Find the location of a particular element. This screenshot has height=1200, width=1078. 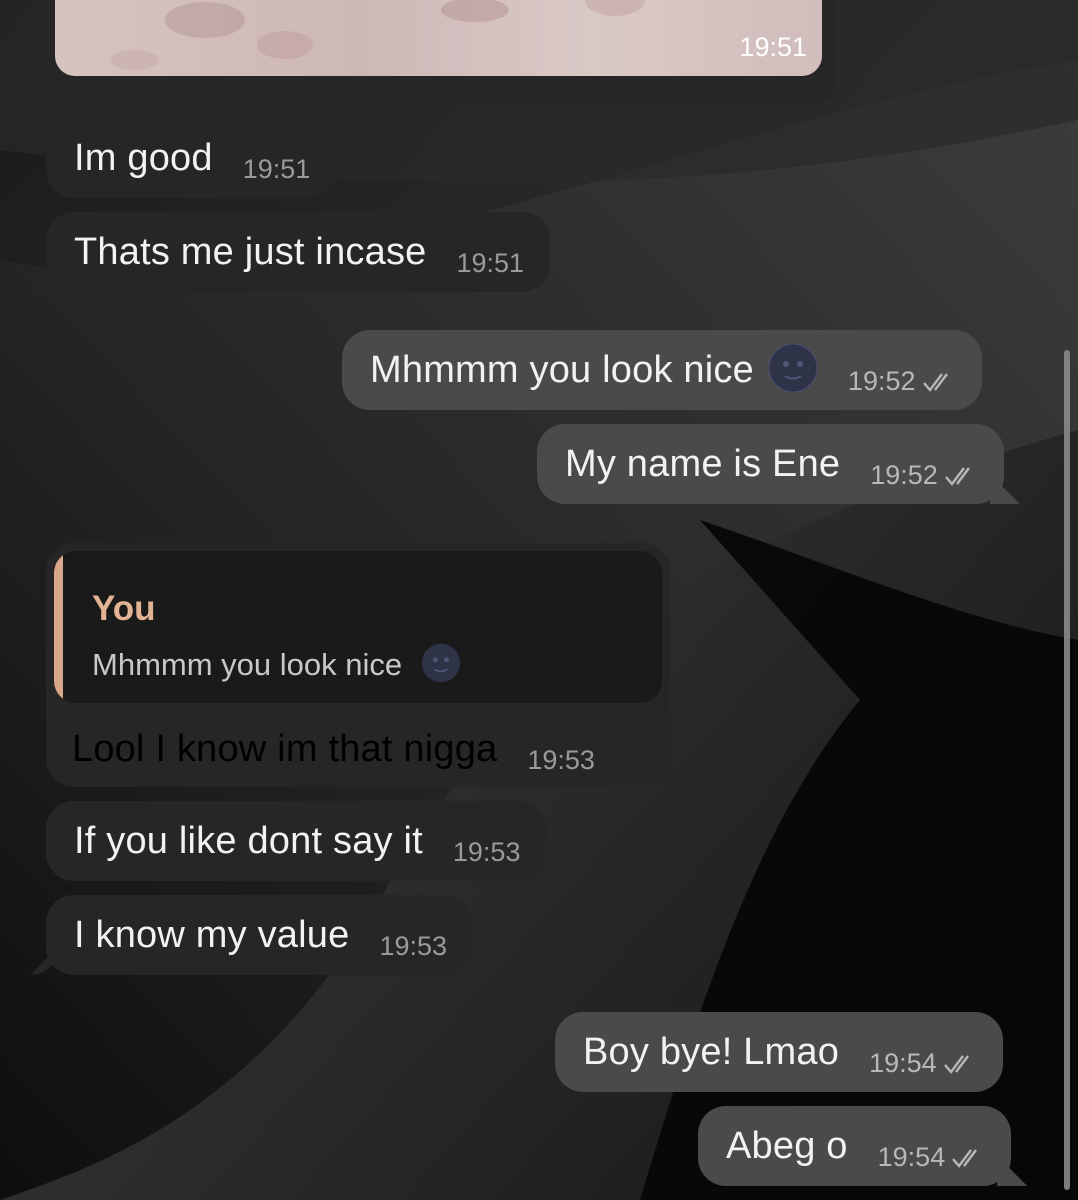

reply-accent-bar is located at coordinates (58, 627).